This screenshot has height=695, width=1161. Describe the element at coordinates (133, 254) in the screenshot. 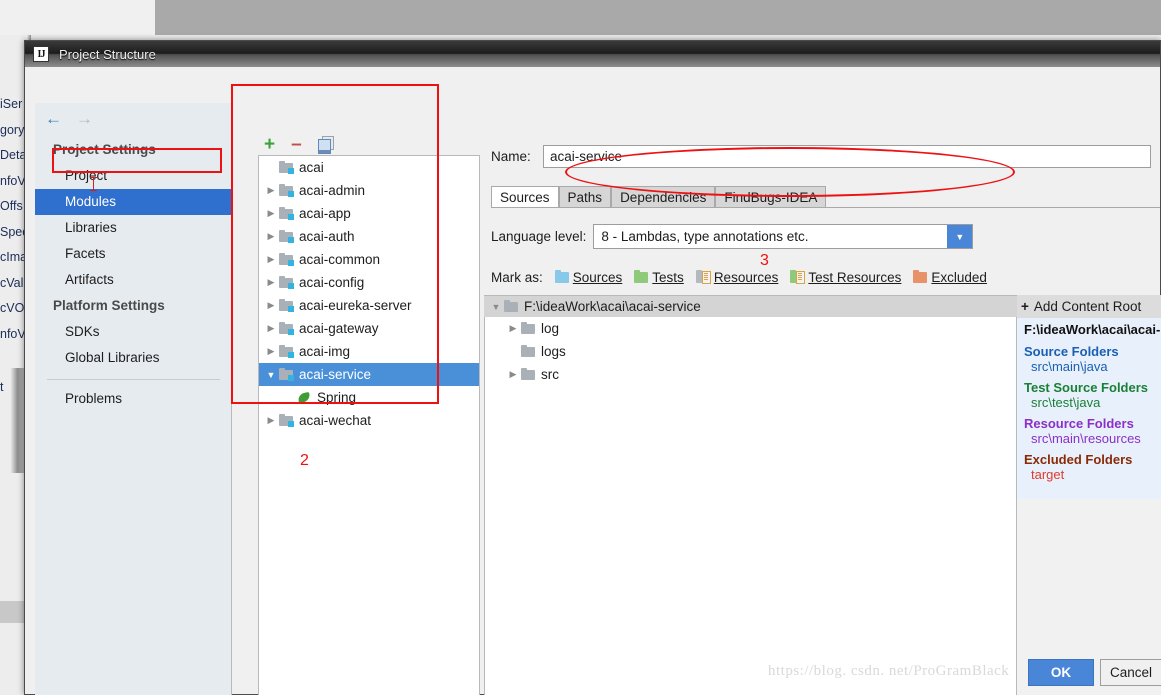

I see `sidebar-item-facets: Facets` at that location.